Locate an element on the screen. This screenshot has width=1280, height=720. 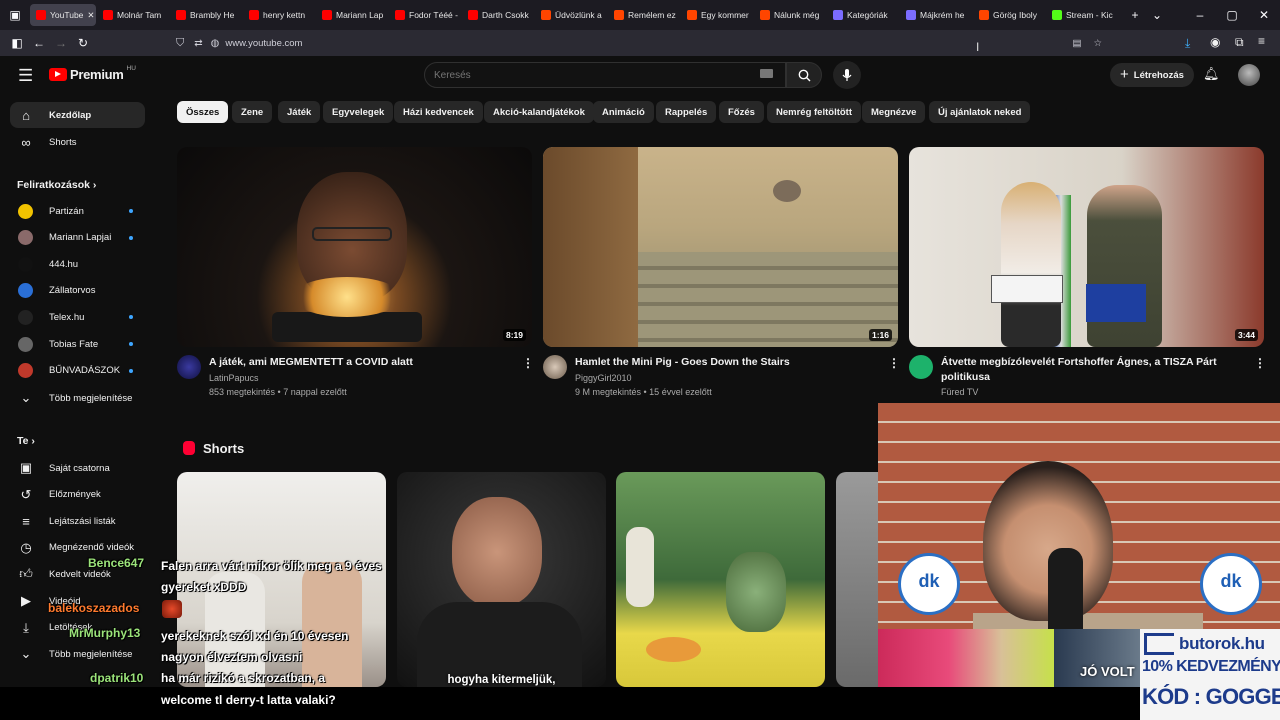
logo-text: Premium is located at coordinates (97, 74).